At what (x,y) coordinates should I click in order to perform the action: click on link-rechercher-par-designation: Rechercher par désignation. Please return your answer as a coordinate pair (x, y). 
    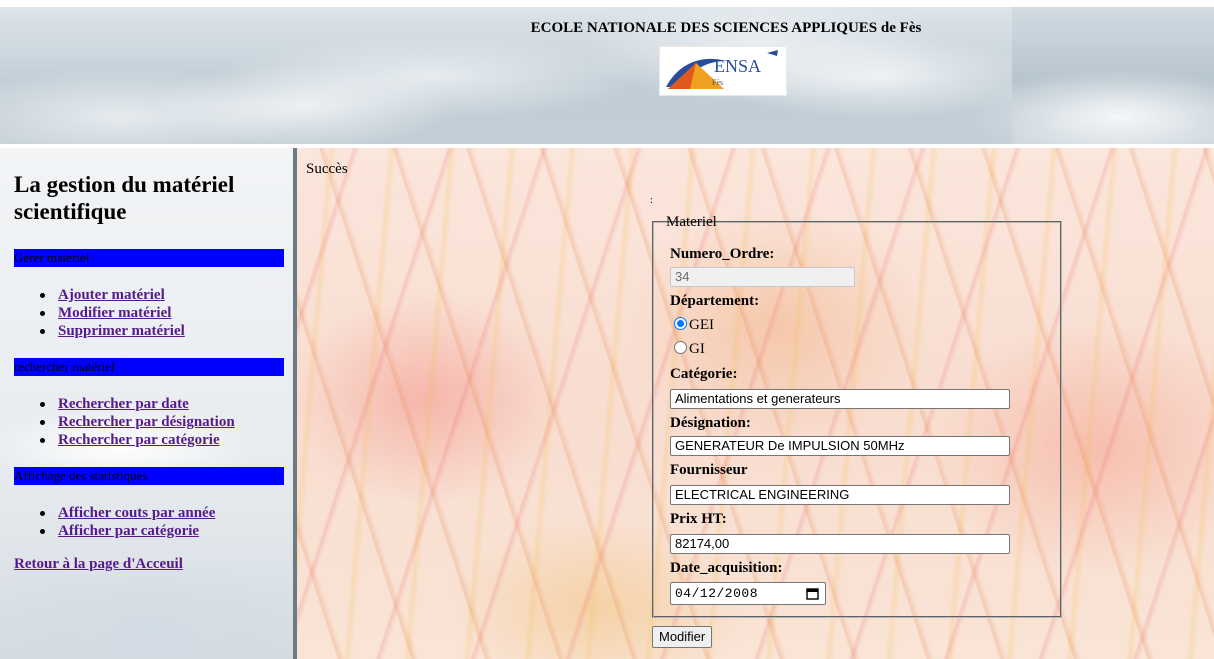
    Looking at the image, I should click on (146, 422).